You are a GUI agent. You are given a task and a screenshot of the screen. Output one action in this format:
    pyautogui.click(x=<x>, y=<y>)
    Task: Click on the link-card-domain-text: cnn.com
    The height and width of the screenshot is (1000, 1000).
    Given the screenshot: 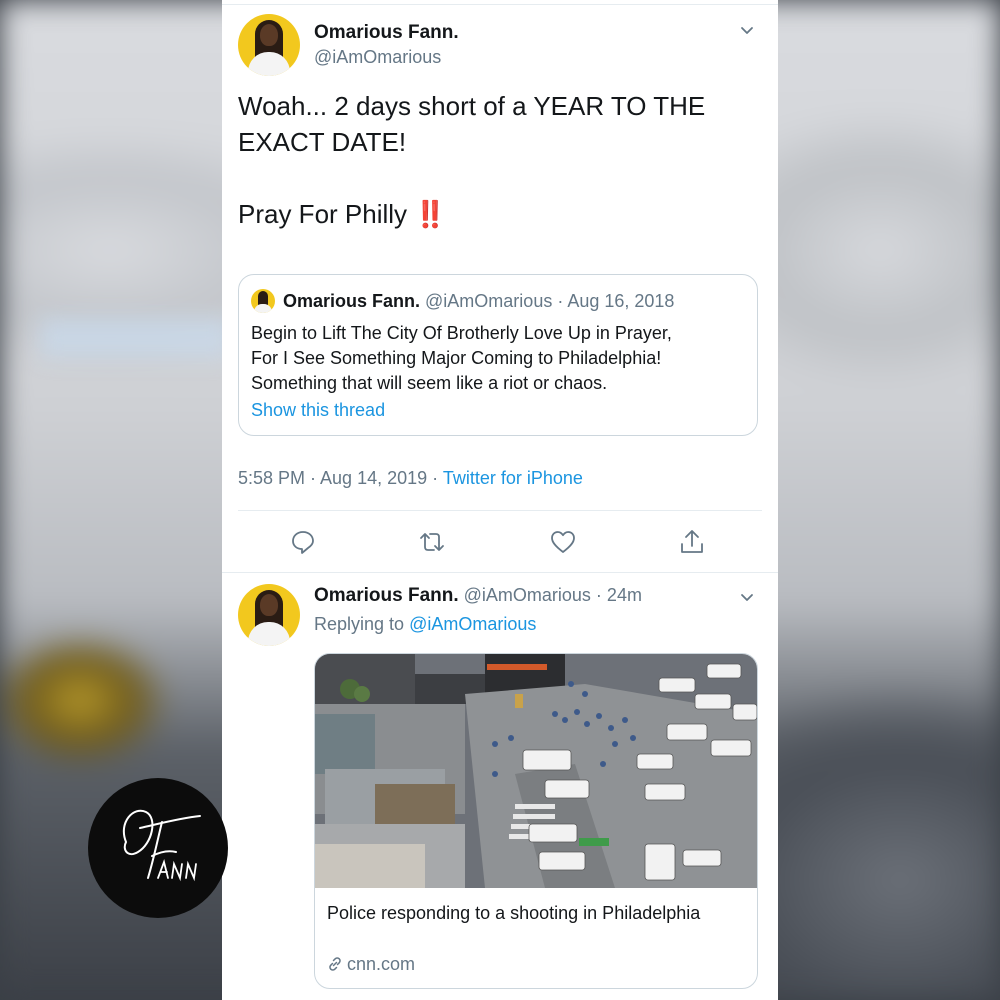 What is the action you would take?
    pyautogui.click(x=381, y=964)
    